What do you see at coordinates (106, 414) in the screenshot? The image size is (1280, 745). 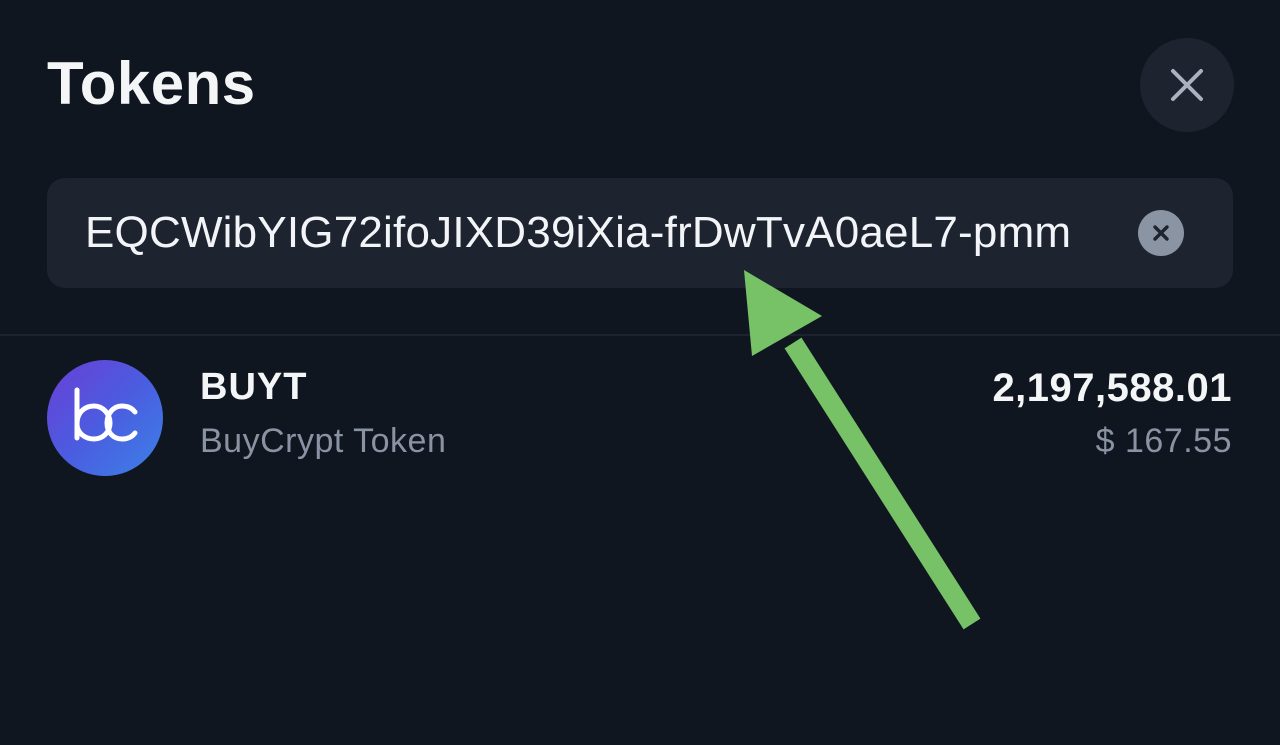 I see `buycrypt-logo-glyph` at bounding box center [106, 414].